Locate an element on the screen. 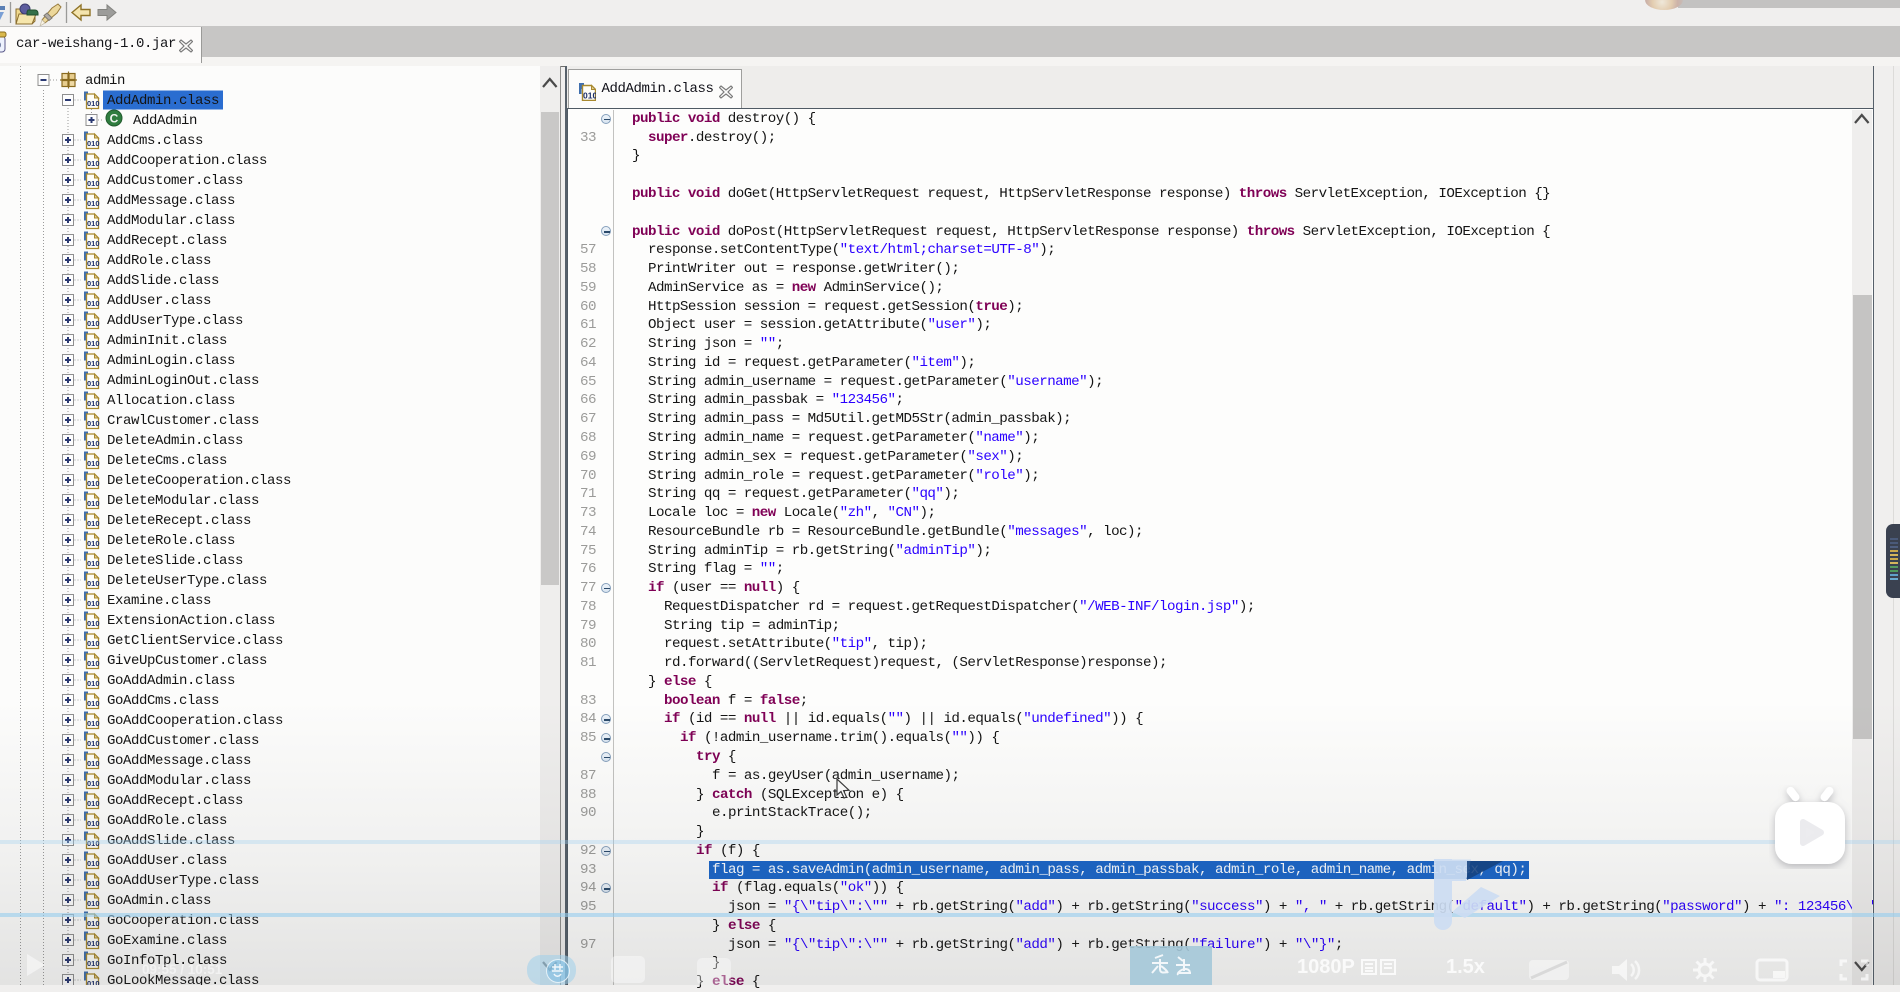 The image size is (1900, 992). svg-text: C is located at coordinates (114, 119).